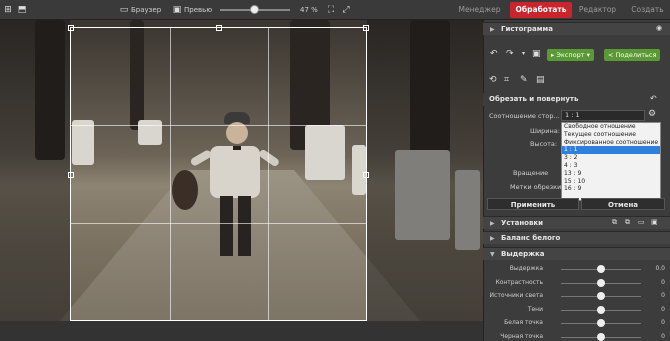 The image size is (670, 341). What do you see at coordinates (576, 28) in the screenshot?
I see `histogram-header: ▶ Гистограмма` at bounding box center [576, 28].